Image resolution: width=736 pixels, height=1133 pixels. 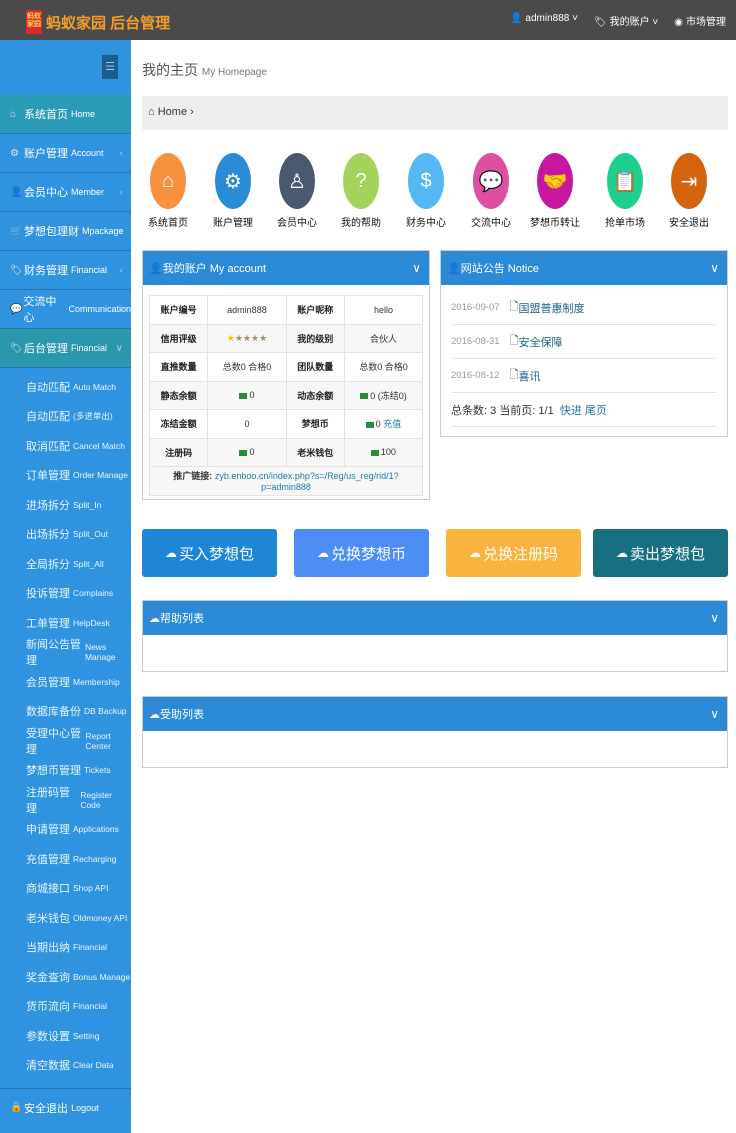 I want to click on sidebar-item-financial: 🏷 财务管理 Financial ‹, so click(x=65, y=270).